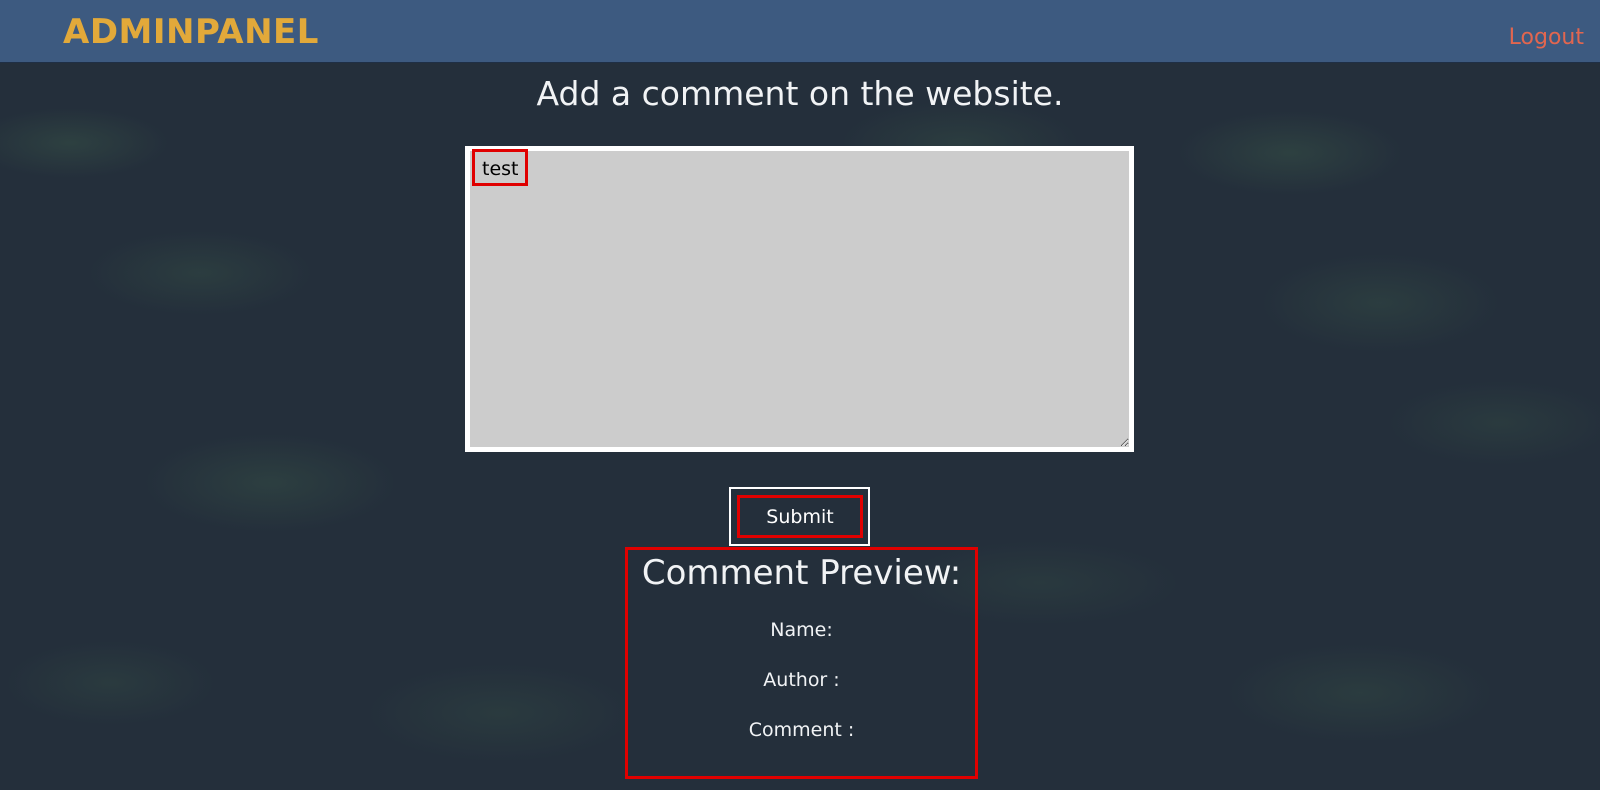 The height and width of the screenshot is (790, 1600). I want to click on logout-link: Logout, so click(1546, 38).